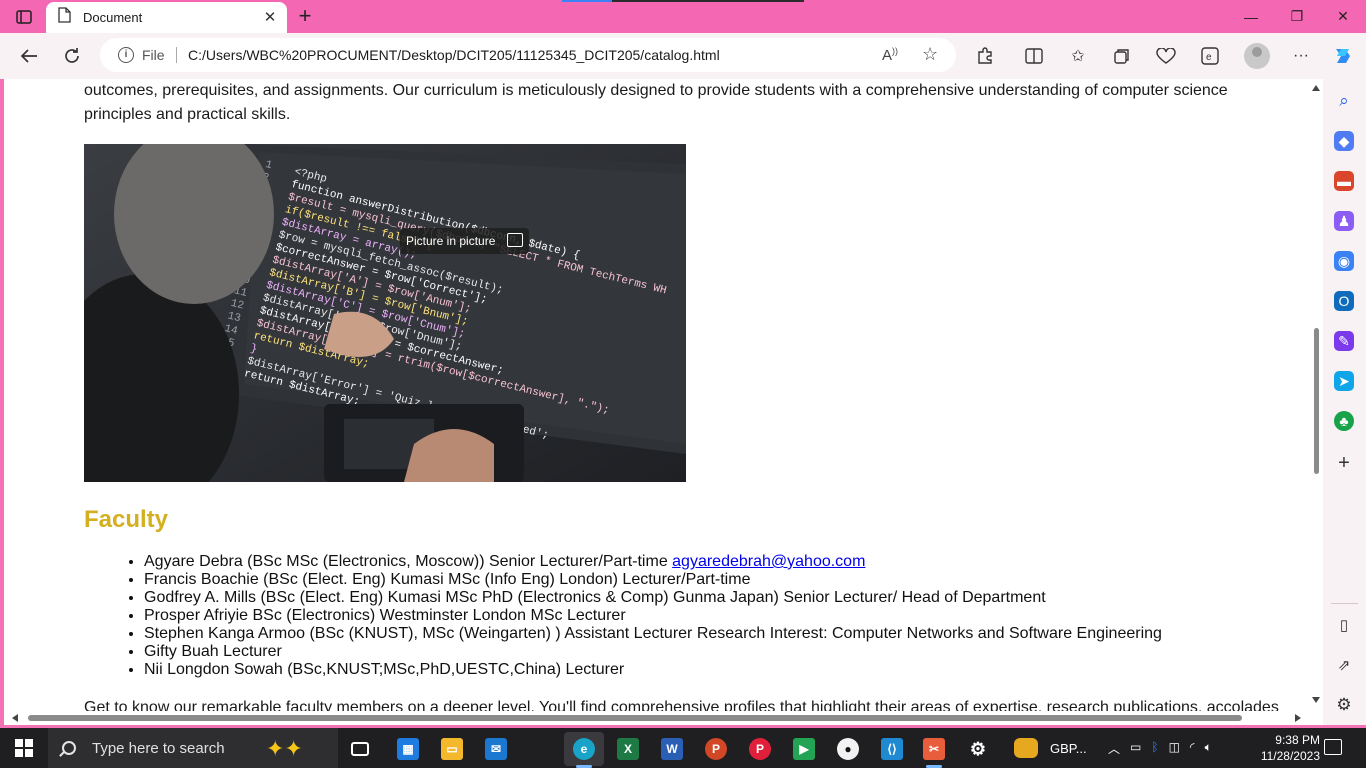  What do you see at coordinates (1344, 463) in the screenshot?
I see `add-sidebar-app-icon: +` at bounding box center [1344, 463].